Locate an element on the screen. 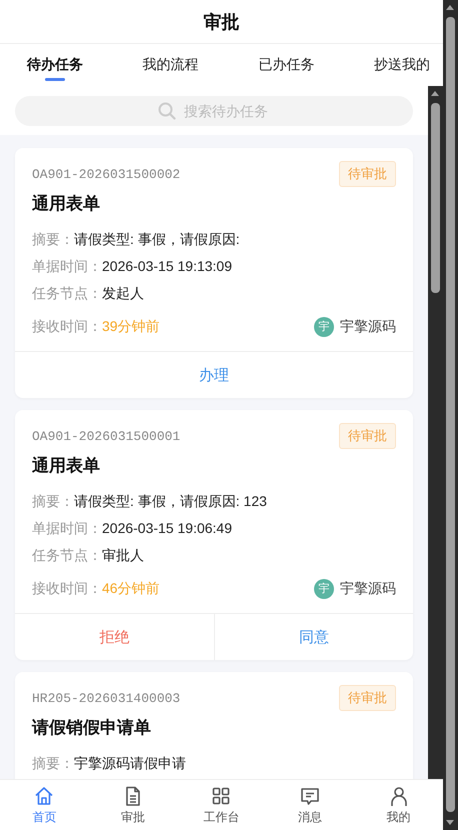  field-value: 发起人 is located at coordinates (123, 293).